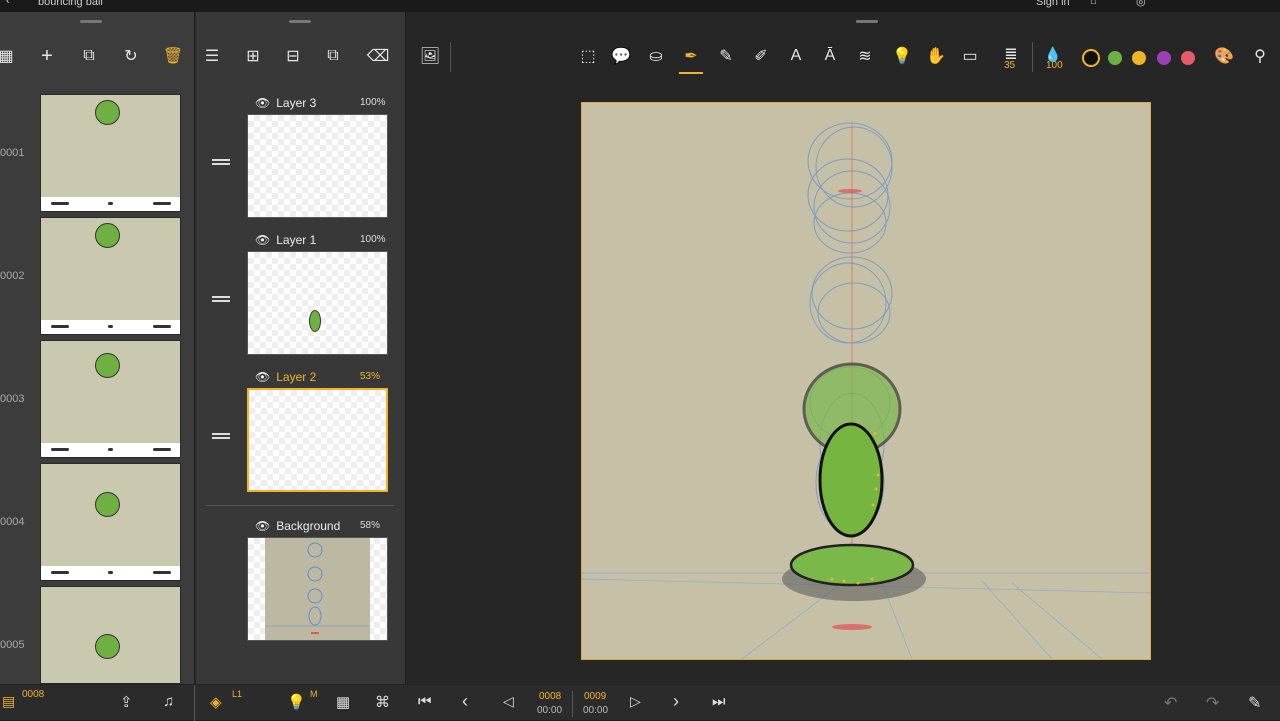  I want to click on next-frame-icon: ›, so click(676, 701).